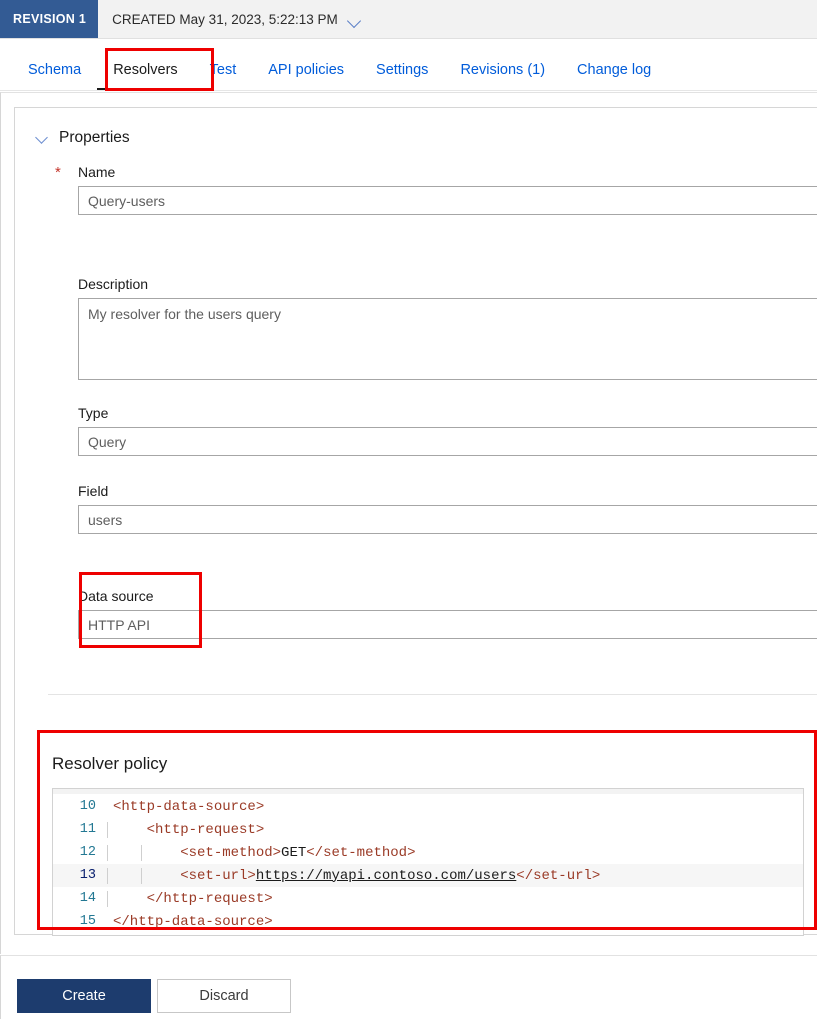 The height and width of the screenshot is (1019, 817). I want to click on create-button: Create, so click(84, 996).